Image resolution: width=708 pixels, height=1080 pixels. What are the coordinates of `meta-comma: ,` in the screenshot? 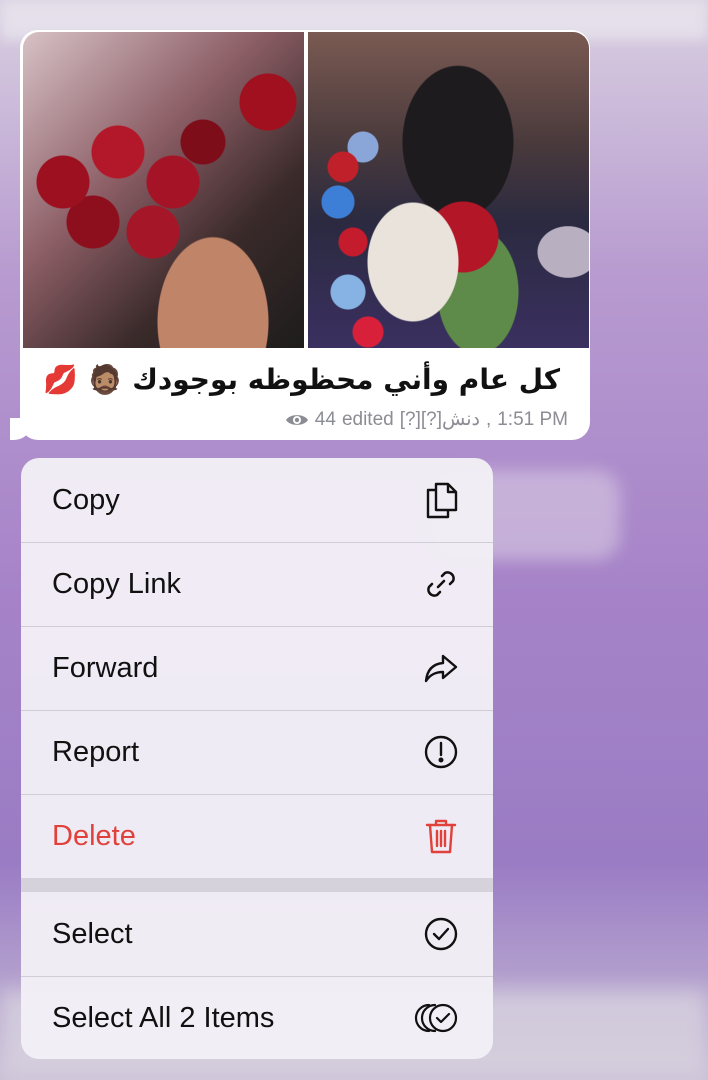 It's located at (488, 419).